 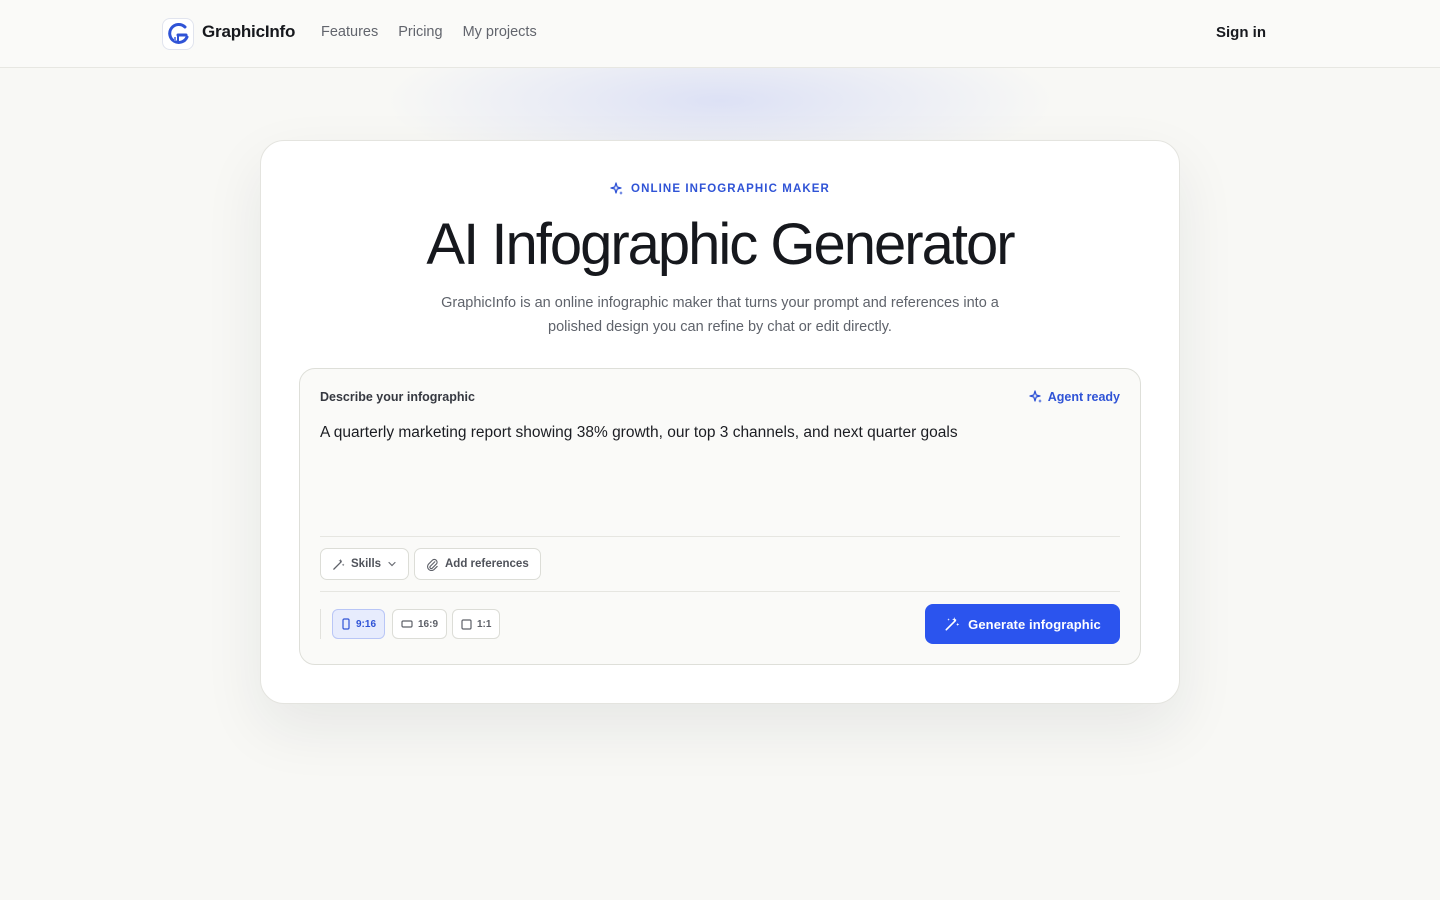 I want to click on graphicinfo-logo-icon, so click(x=178, y=34).